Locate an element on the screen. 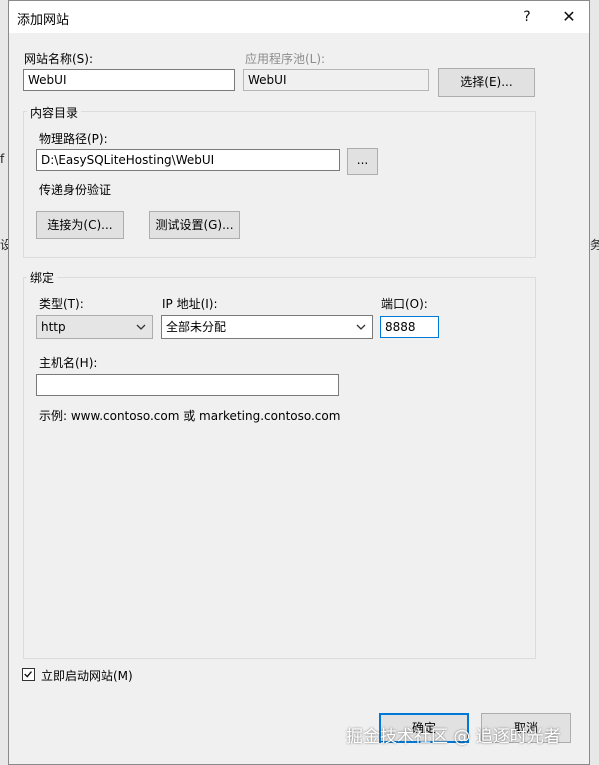 The height and width of the screenshot is (765, 599). port-input: 8888 is located at coordinates (409, 327).